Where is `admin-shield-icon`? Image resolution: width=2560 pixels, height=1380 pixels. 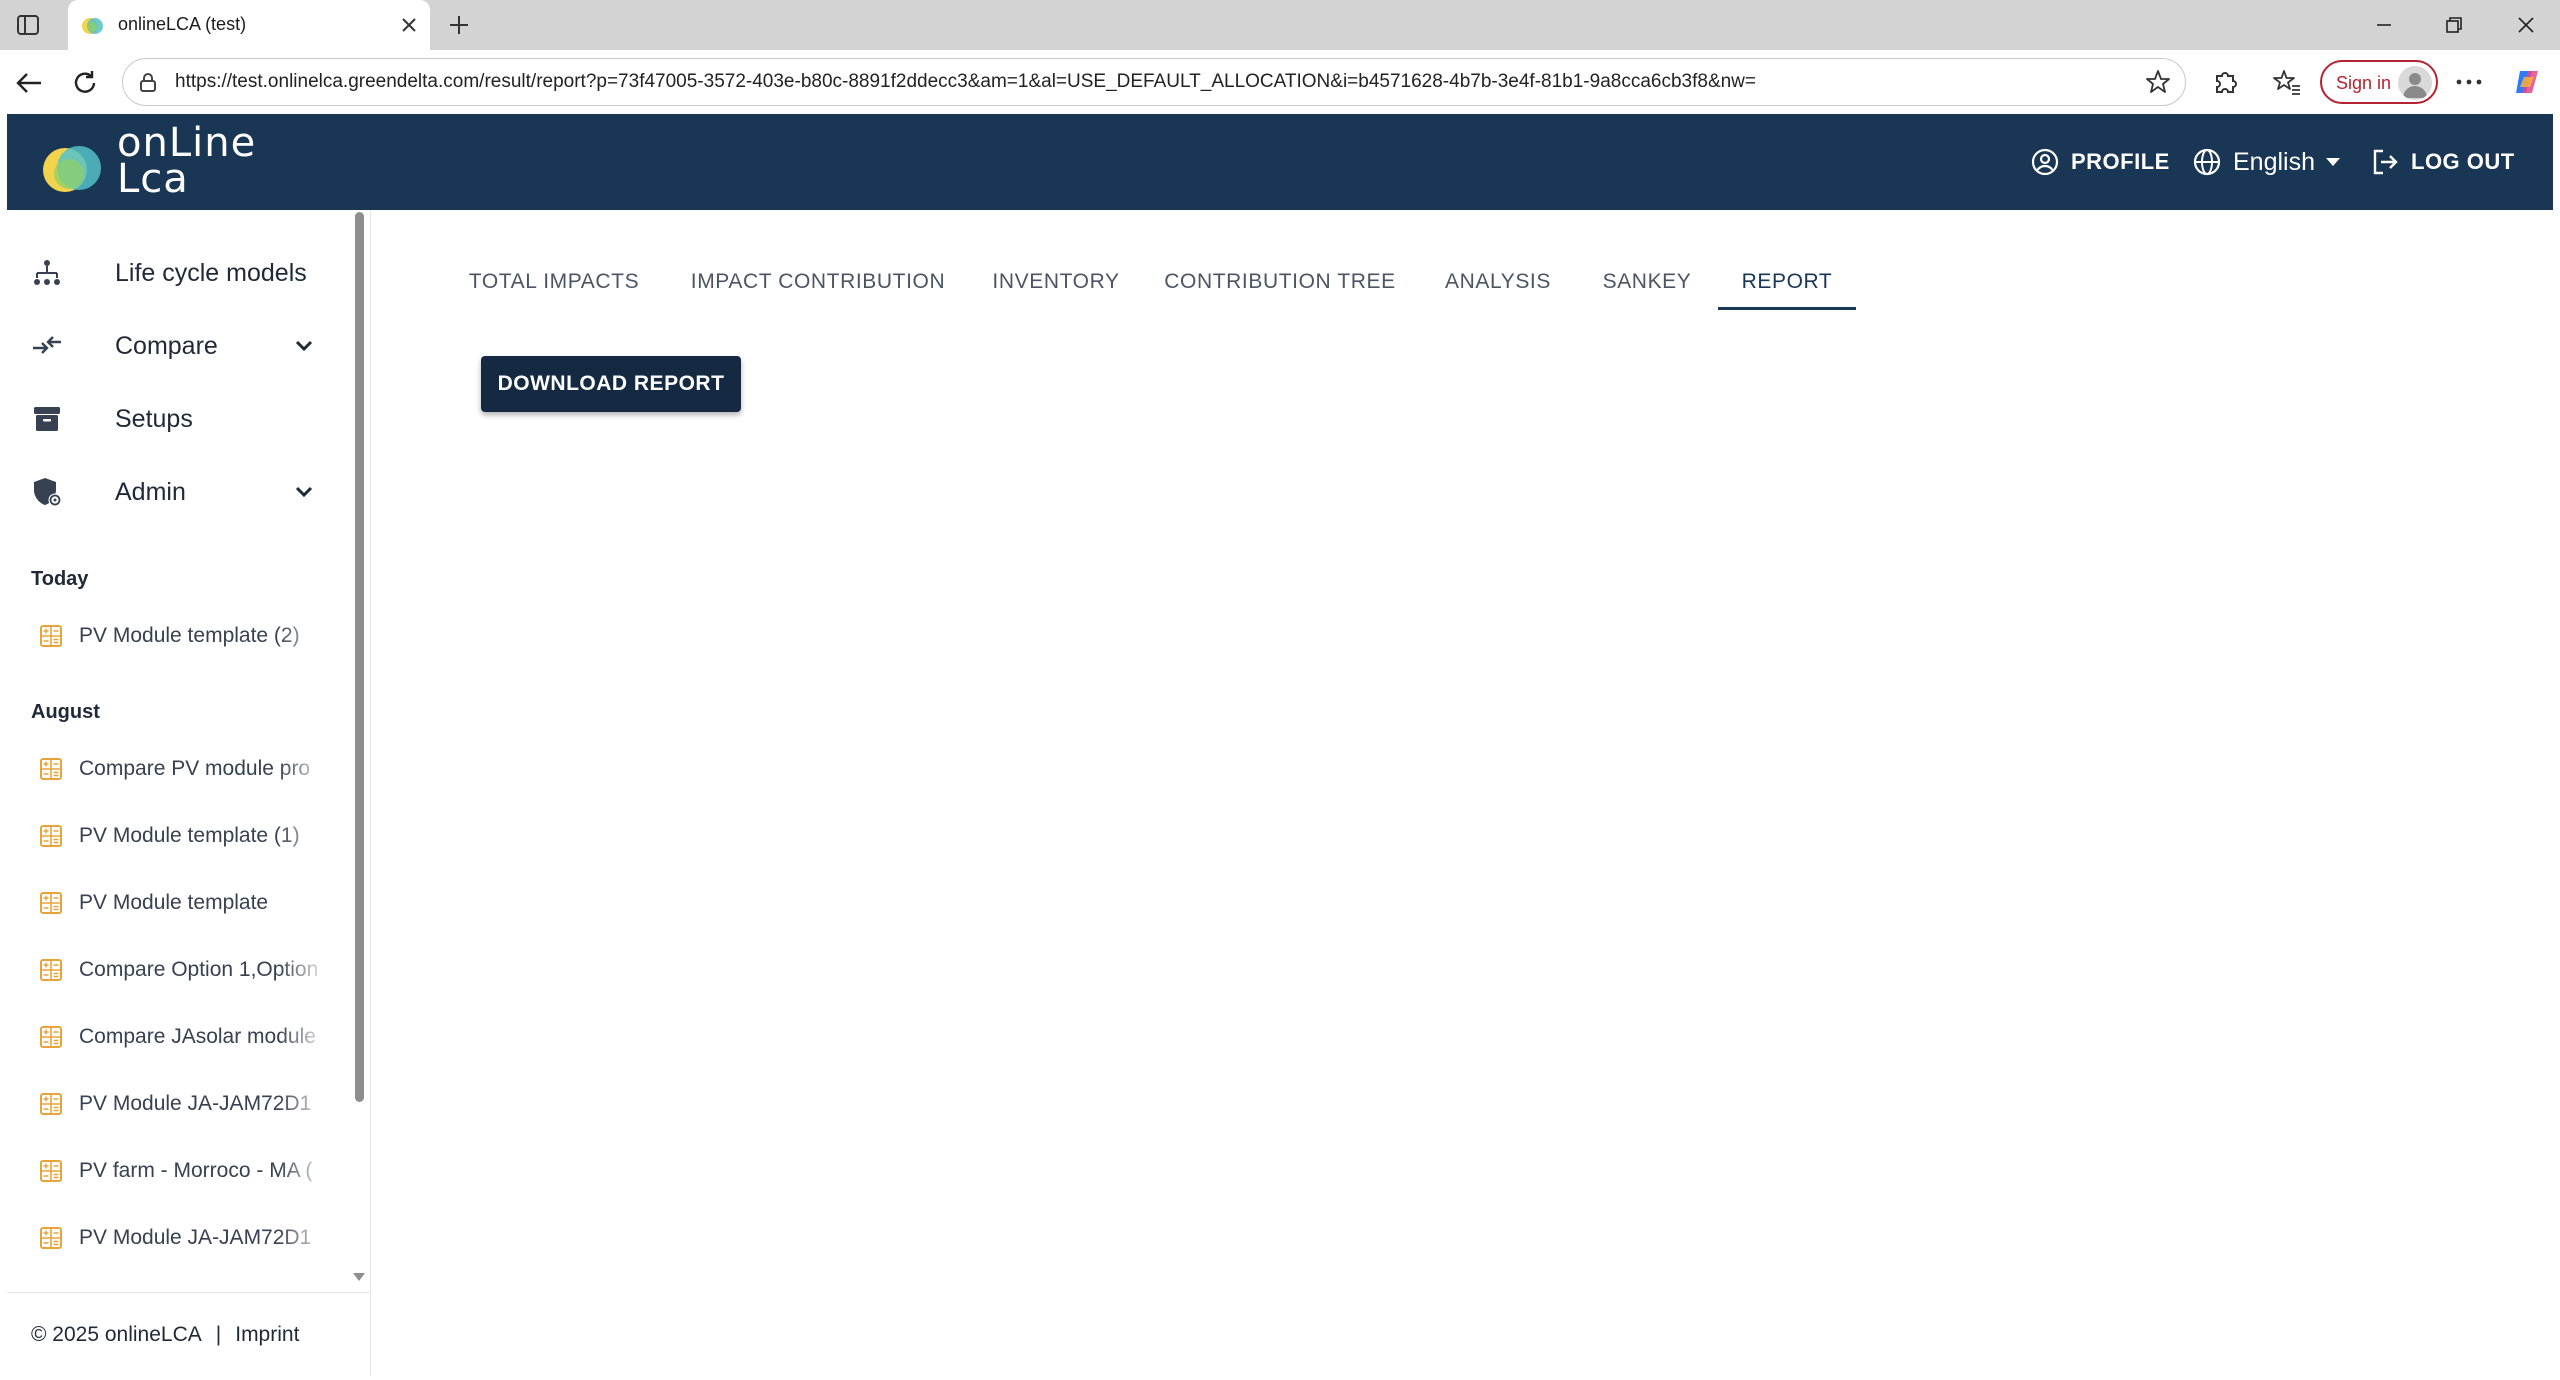 admin-shield-icon is located at coordinates (47, 492).